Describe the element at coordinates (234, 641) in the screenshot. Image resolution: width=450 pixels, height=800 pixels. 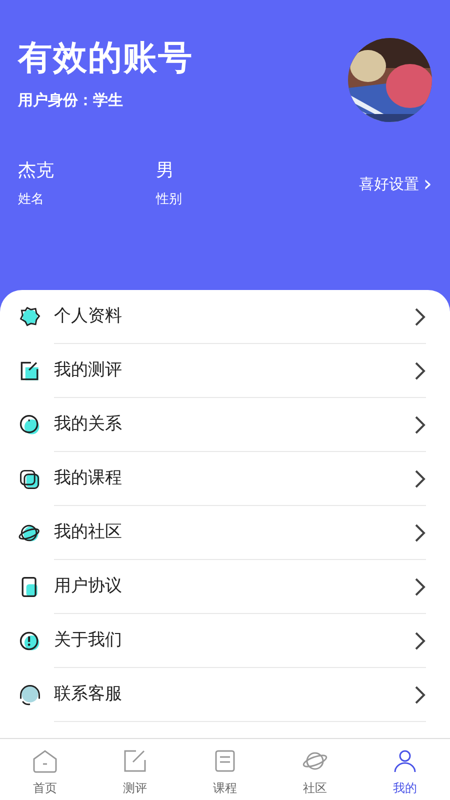
I see `menu-item: 关于我们` at that location.